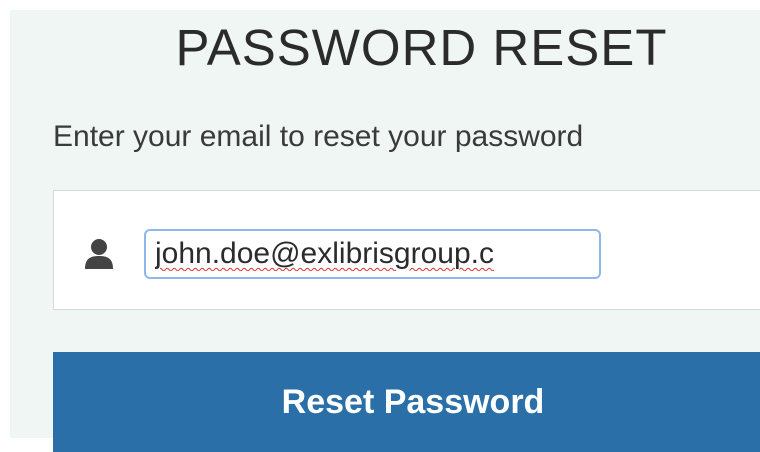  What do you see at coordinates (99, 254) in the screenshot?
I see `user-icon` at bounding box center [99, 254].